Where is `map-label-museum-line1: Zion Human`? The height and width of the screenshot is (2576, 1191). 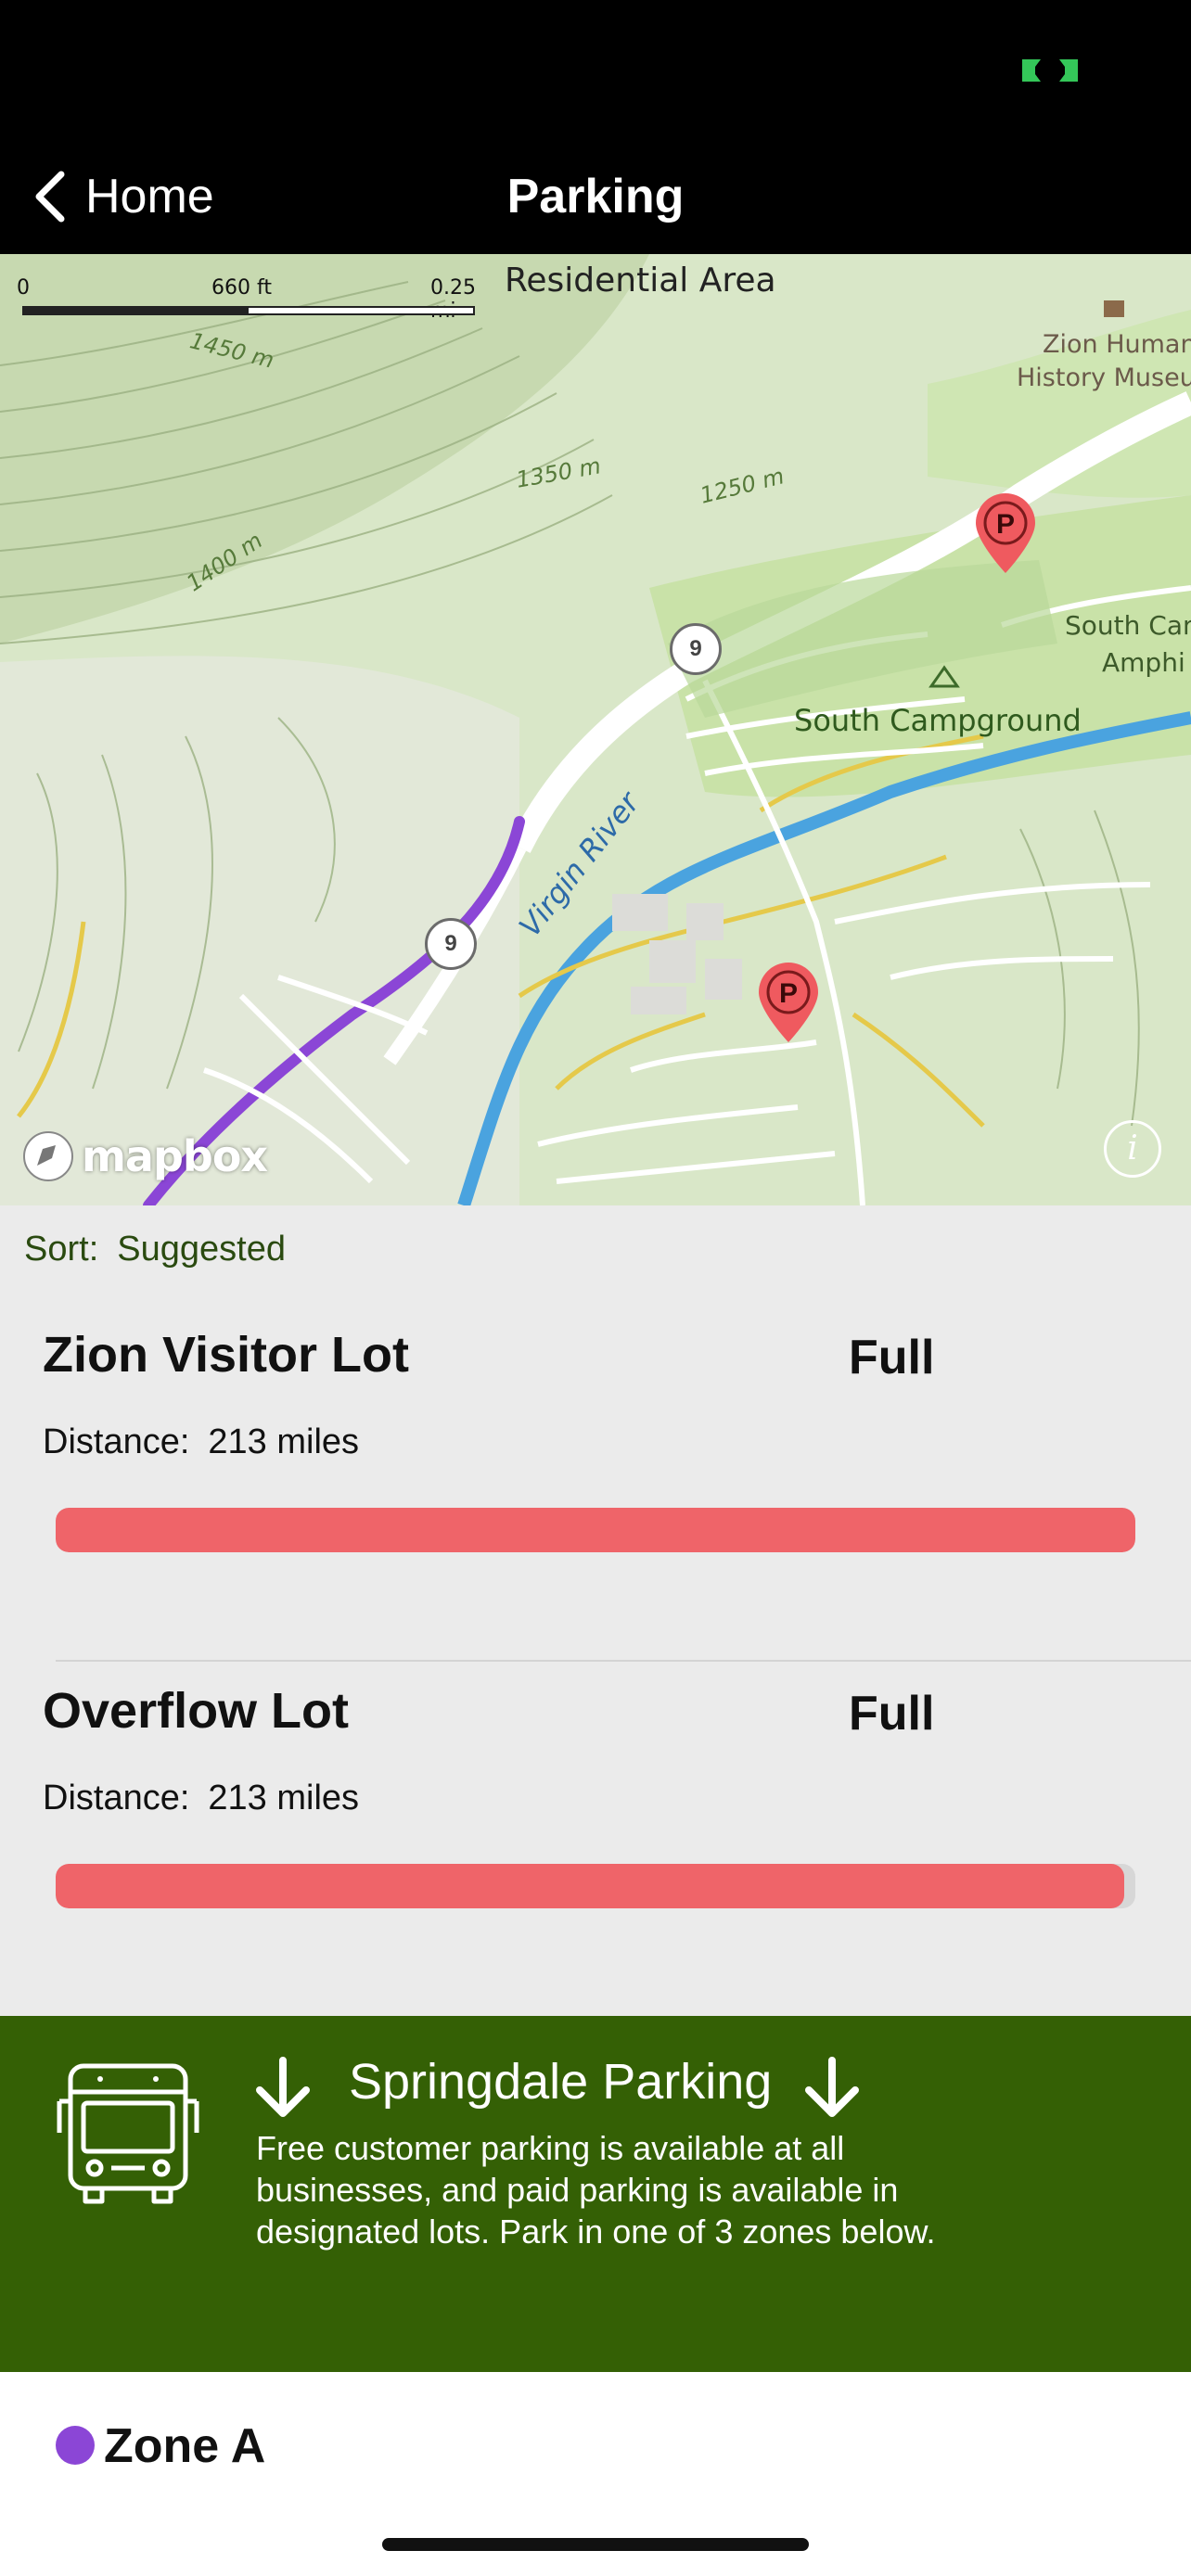
map-label-museum-line1: Zion Human is located at coordinates (1117, 344).